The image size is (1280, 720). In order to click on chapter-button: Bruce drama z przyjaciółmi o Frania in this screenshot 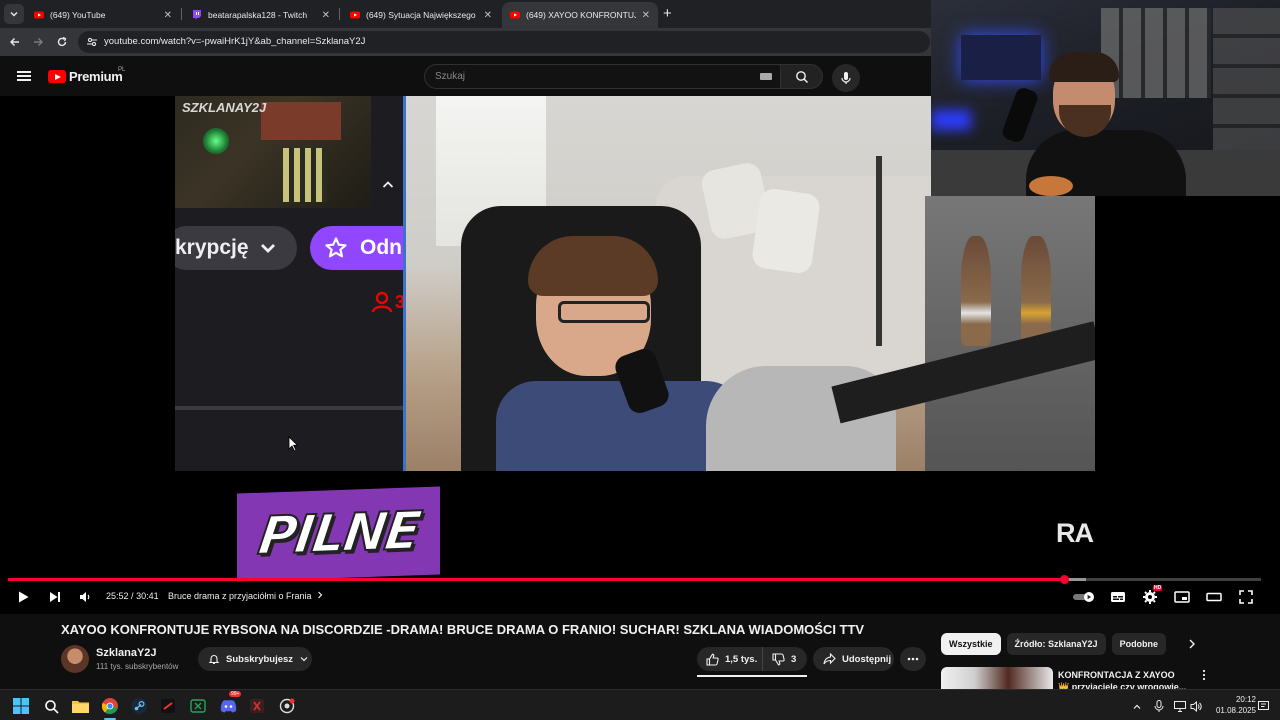, I will do `click(246, 596)`.